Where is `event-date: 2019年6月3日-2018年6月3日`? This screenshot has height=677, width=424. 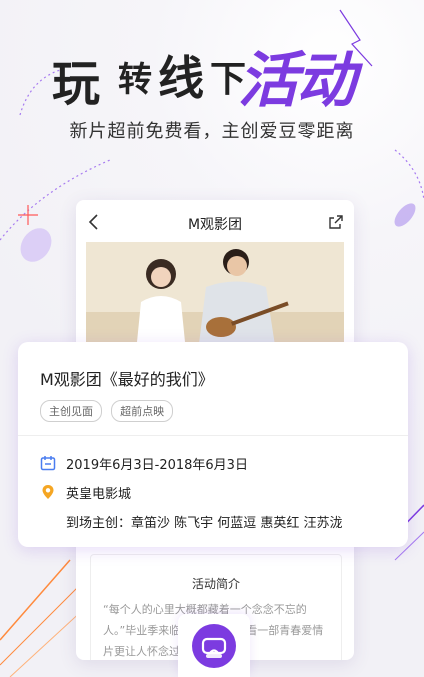
event-date: 2019年6月3日-2018年6月3日 is located at coordinates (157, 465).